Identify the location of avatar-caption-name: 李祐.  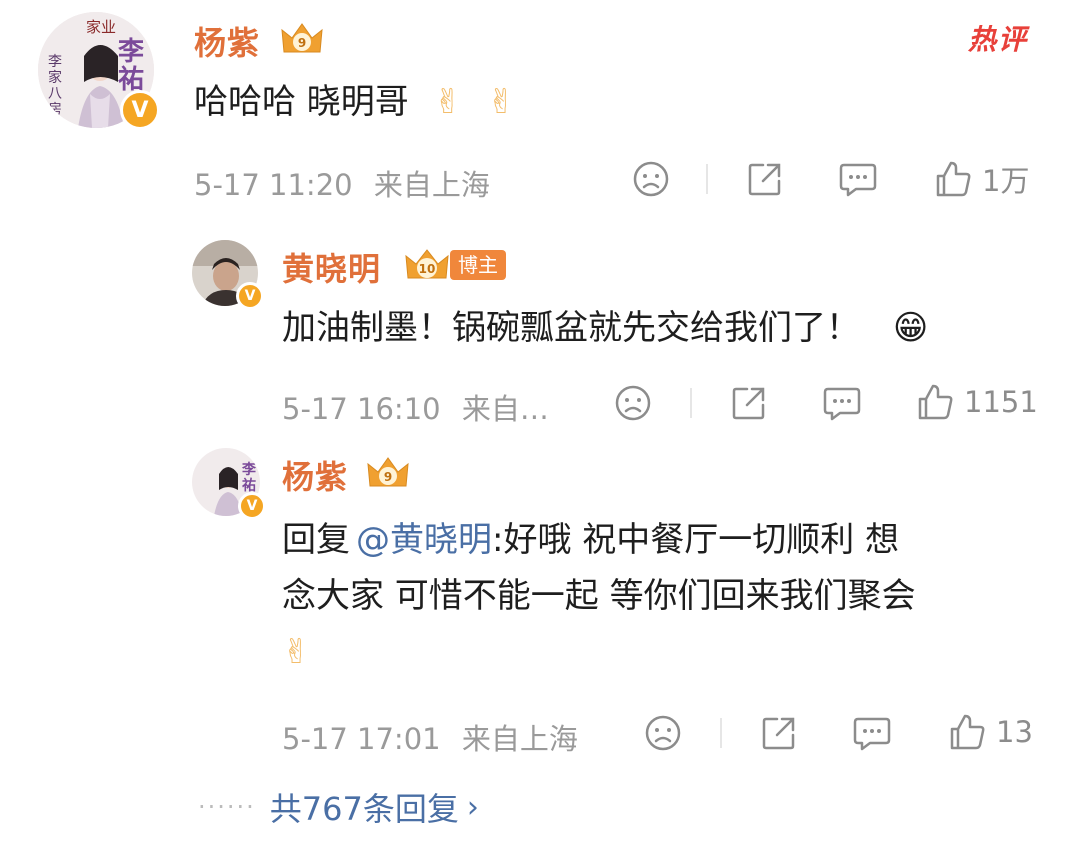
(131, 66).